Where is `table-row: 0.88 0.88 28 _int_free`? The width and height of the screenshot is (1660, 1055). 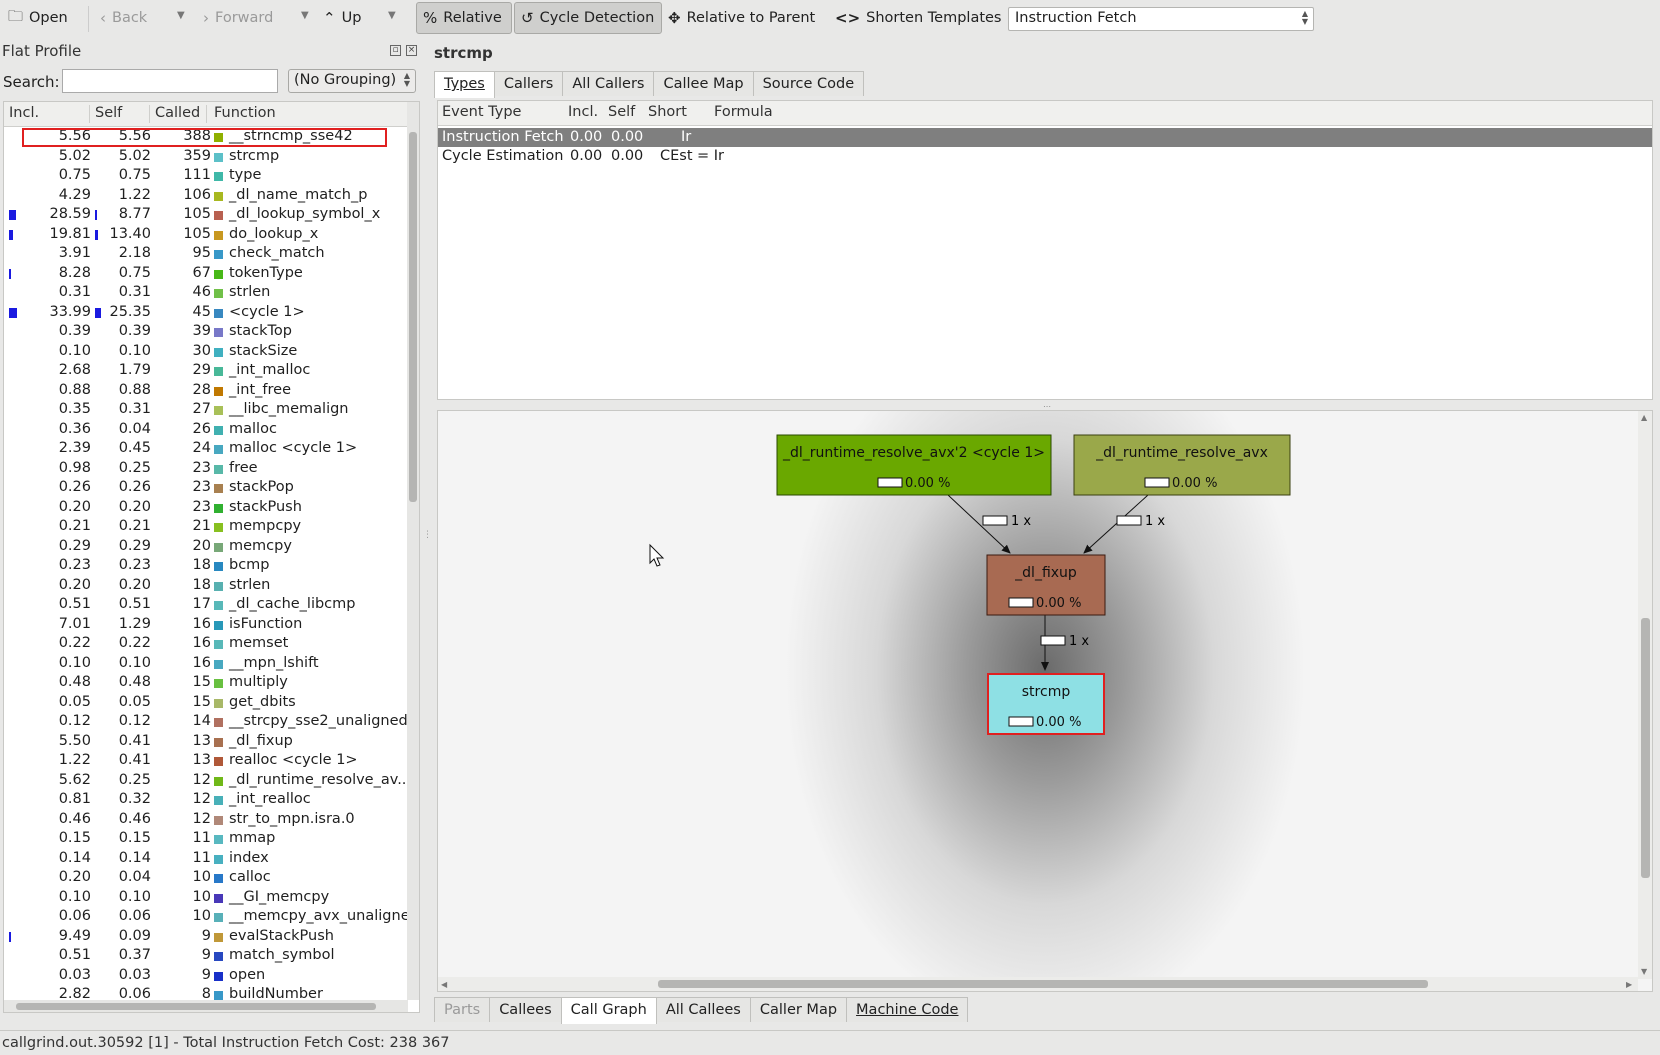 table-row: 0.88 0.88 28 _int_free is located at coordinates (206, 391).